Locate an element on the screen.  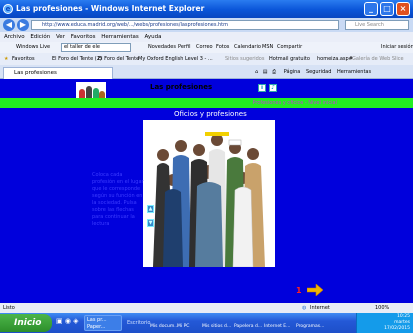
print-icon: ⎙ is located at coordinates (274, 72).